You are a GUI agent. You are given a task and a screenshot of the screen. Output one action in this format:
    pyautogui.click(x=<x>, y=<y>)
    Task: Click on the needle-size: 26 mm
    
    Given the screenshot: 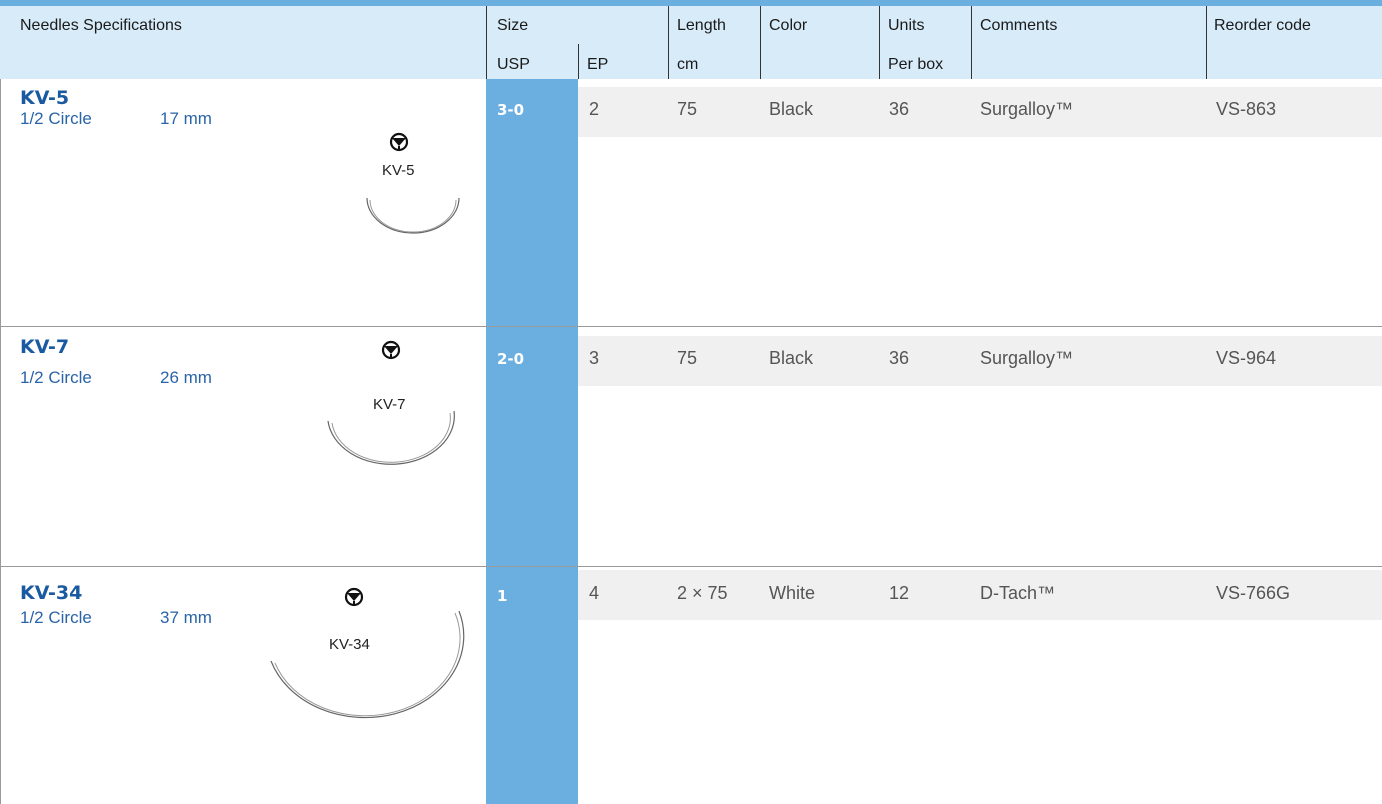 What is the action you would take?
    pyautogui.click(x=186, y=377)
    